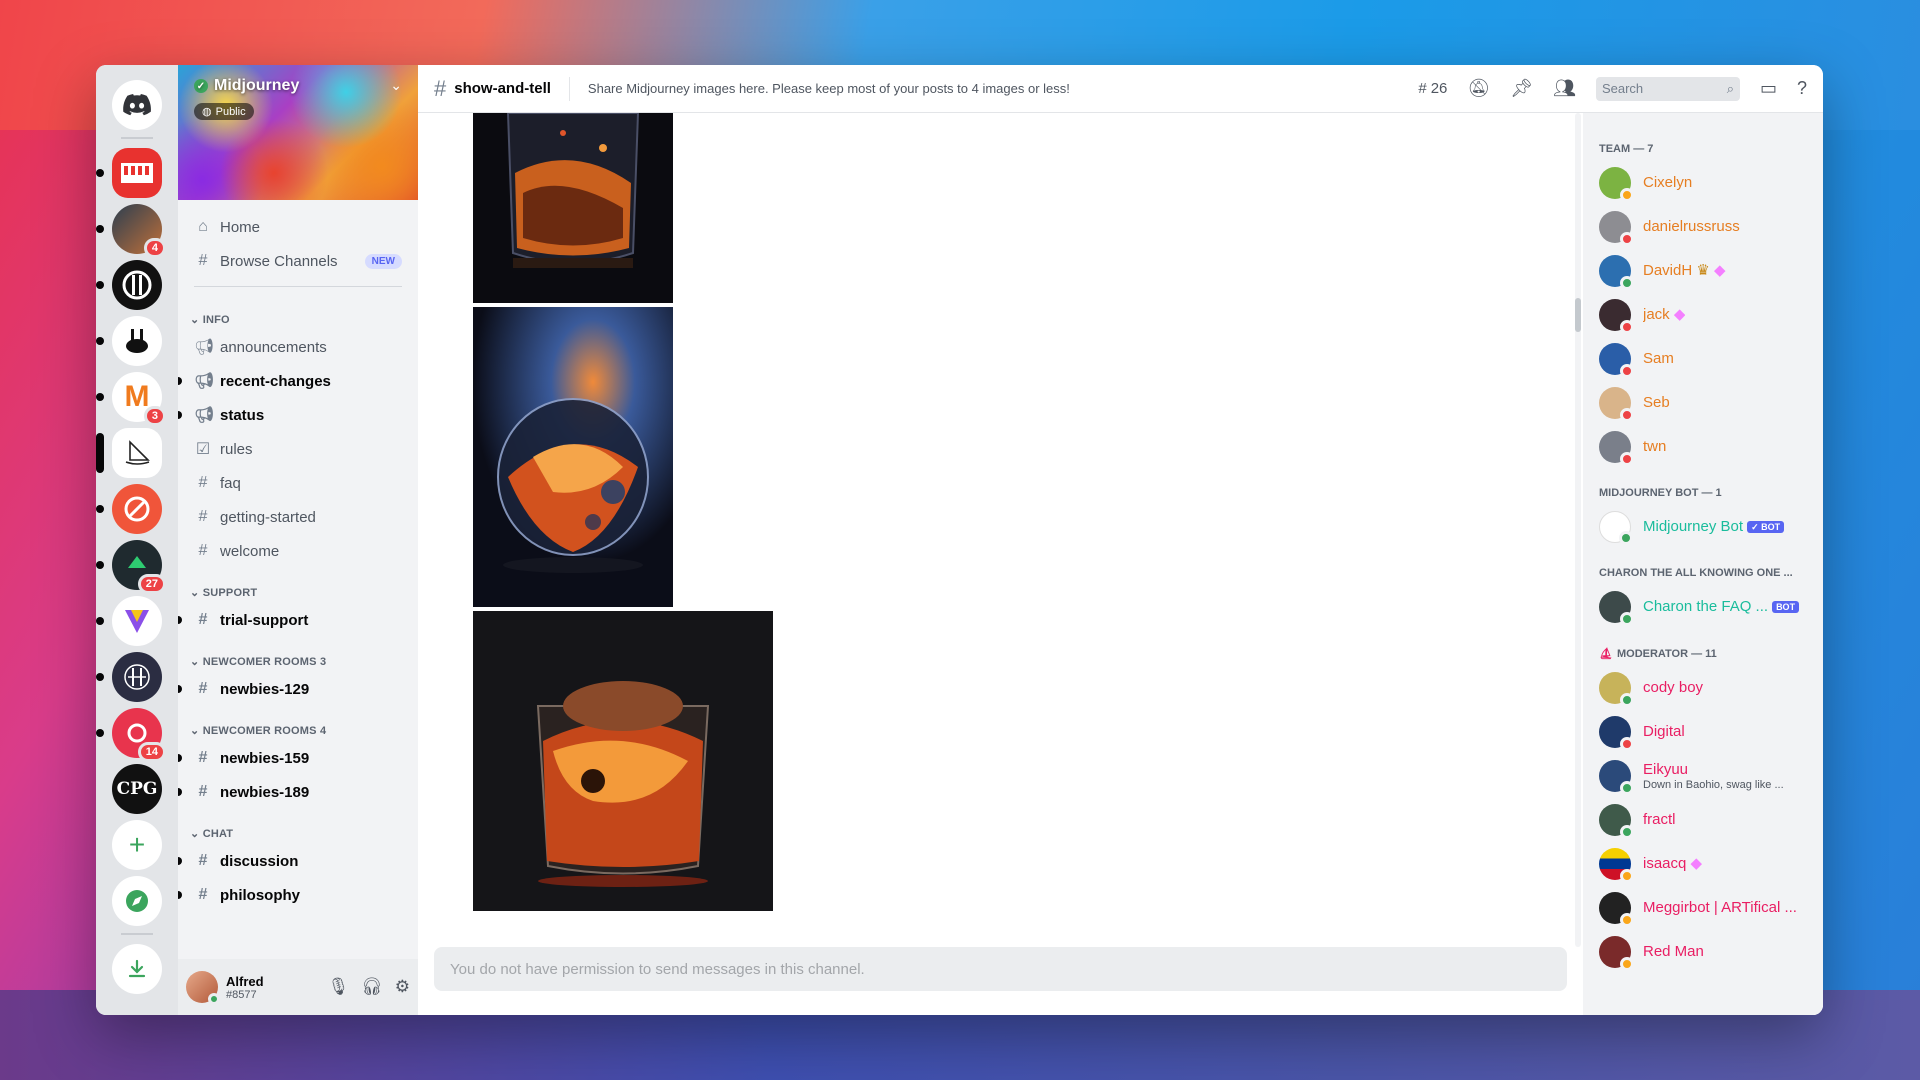  I want to click on channel-trial-support: # trial-support, so click(294, 620).